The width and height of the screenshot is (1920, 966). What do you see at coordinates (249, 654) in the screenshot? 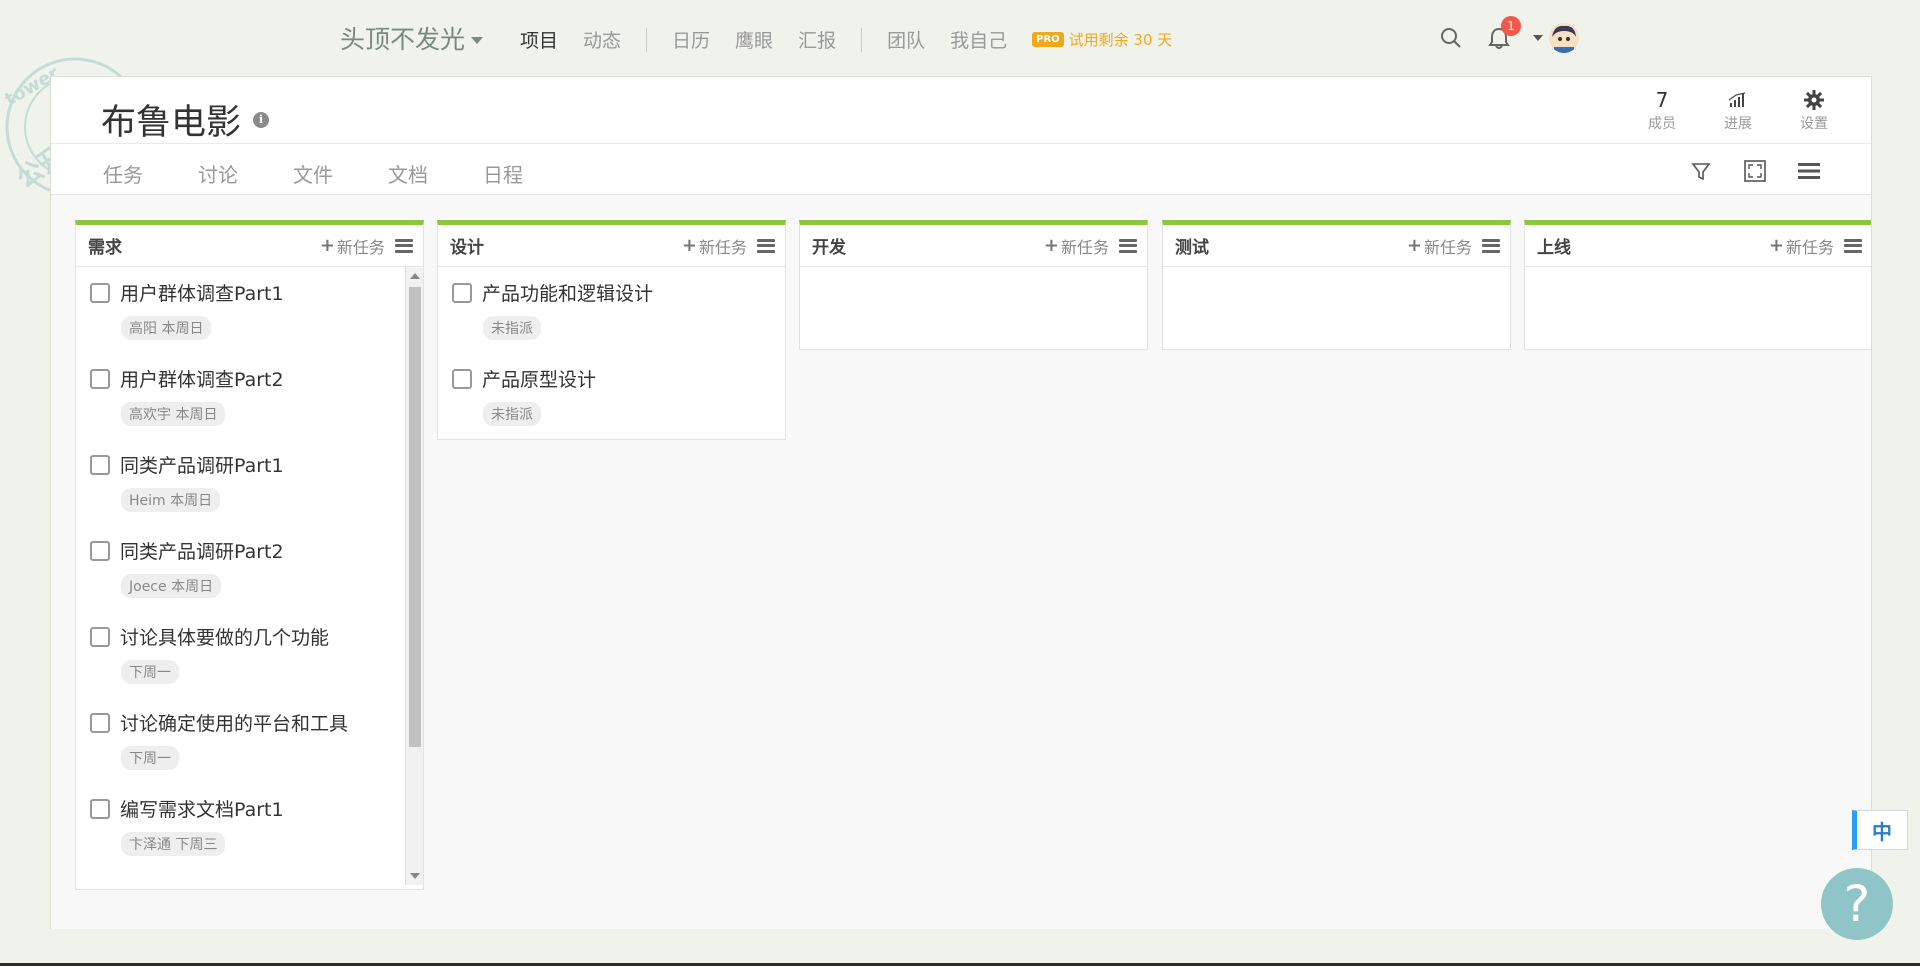
I see `task-item: 讨论具体要做的几个功能 下周一` at bounding box center [249, 654].